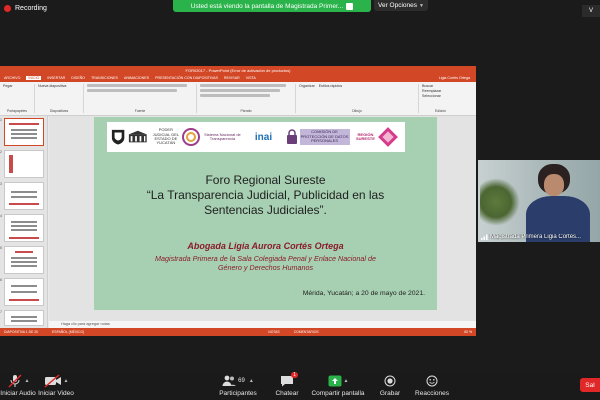 The image size is (600, 400). Describe the element at coordinates (294, 375) in the screenshot. I see `chat-unread-badge: 1` at that location.